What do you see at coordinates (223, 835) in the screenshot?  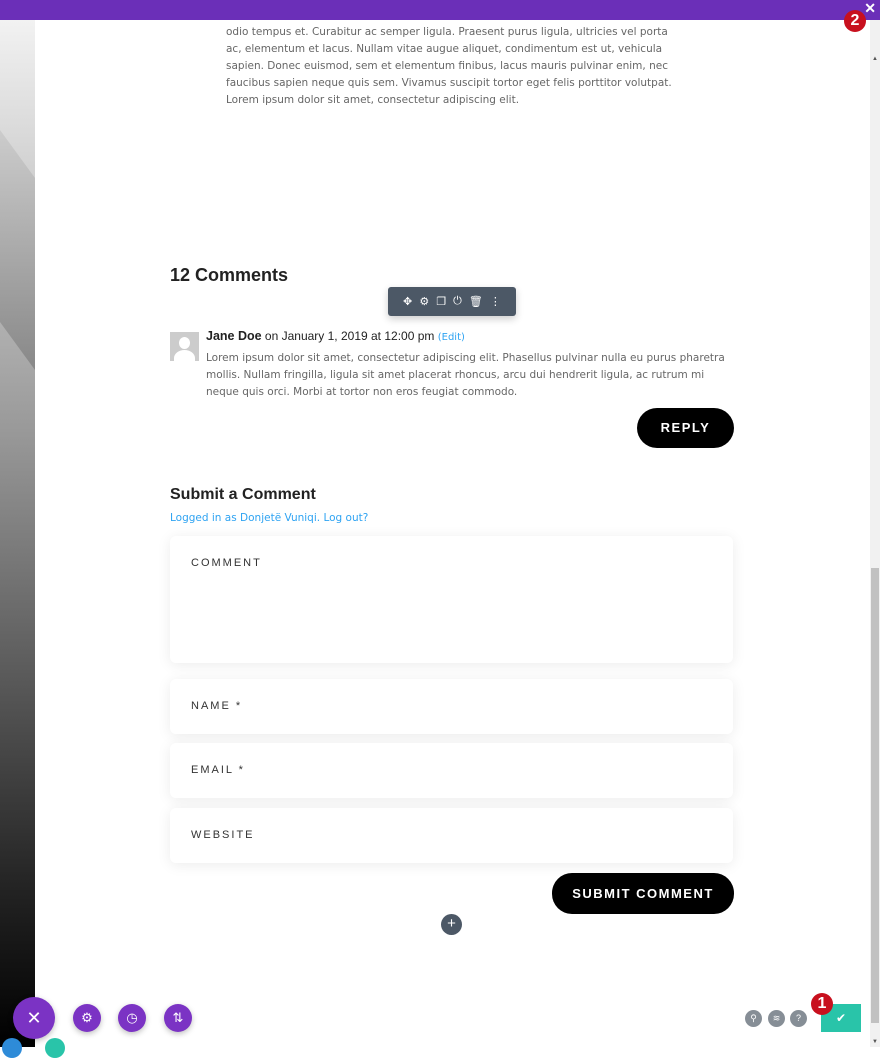 I see `website-placeholder: WEBSITE` at bounding box center [223, 835].